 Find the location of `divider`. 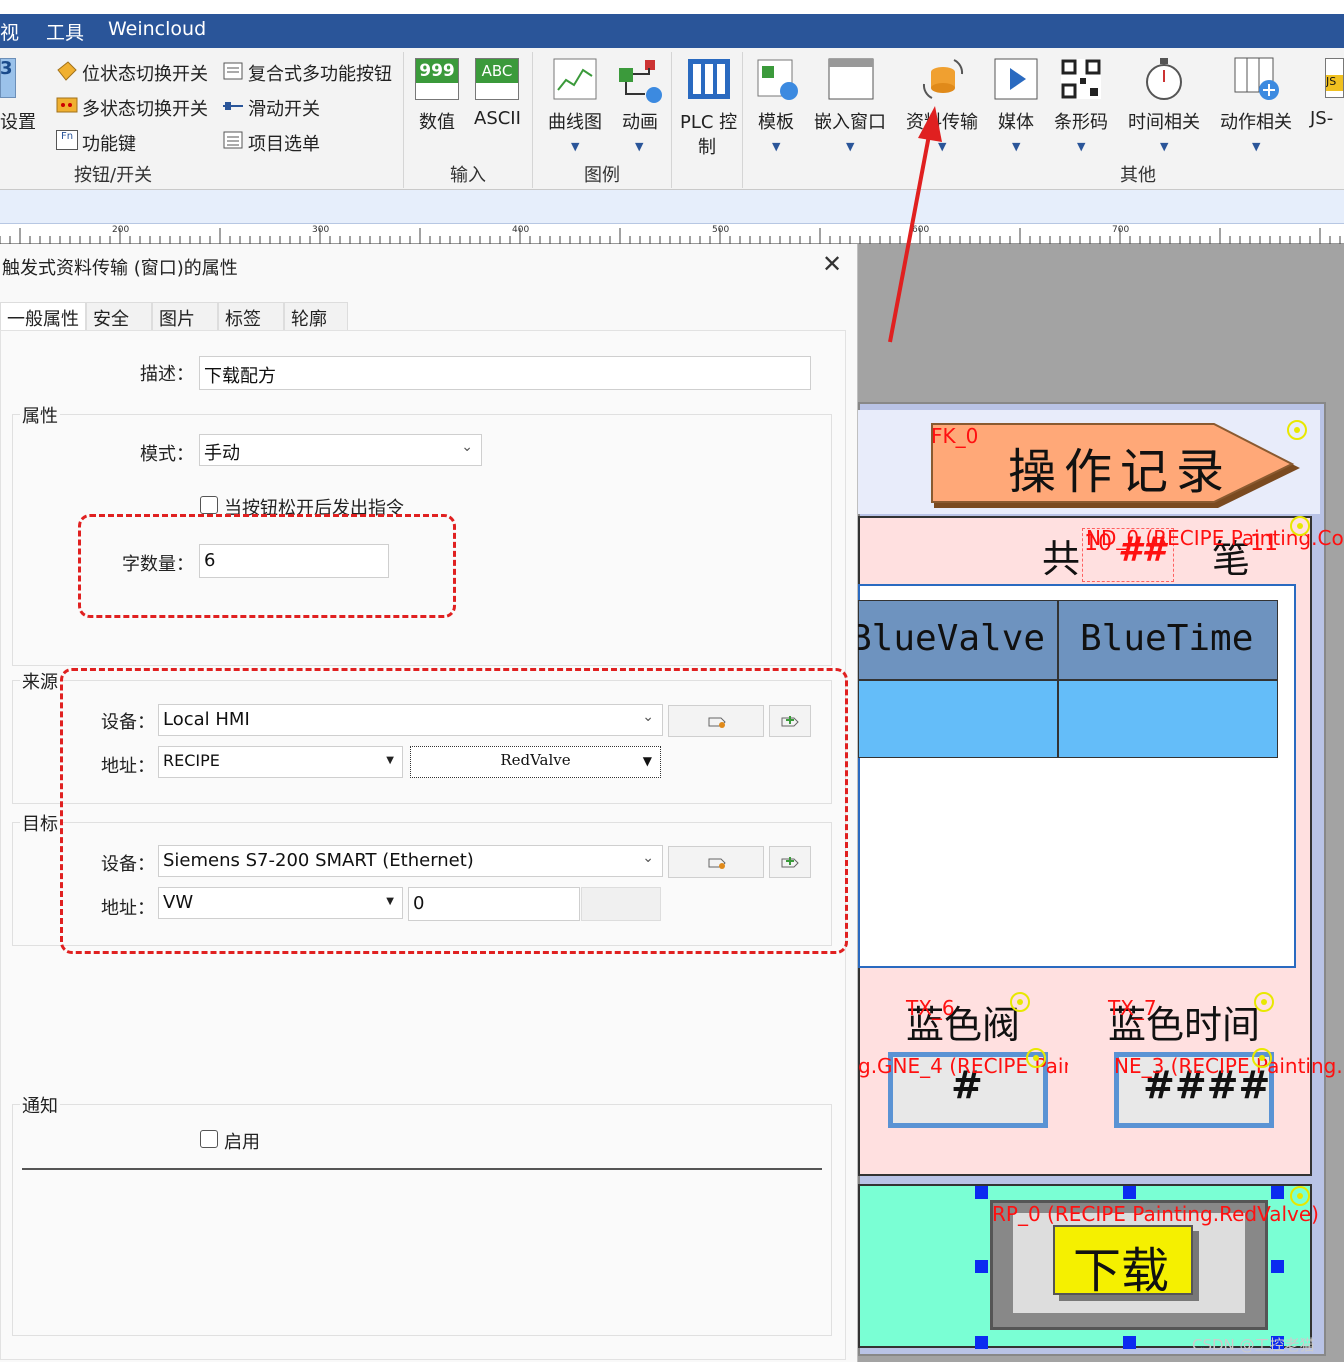

divider is located at coordinates (422, 1169).